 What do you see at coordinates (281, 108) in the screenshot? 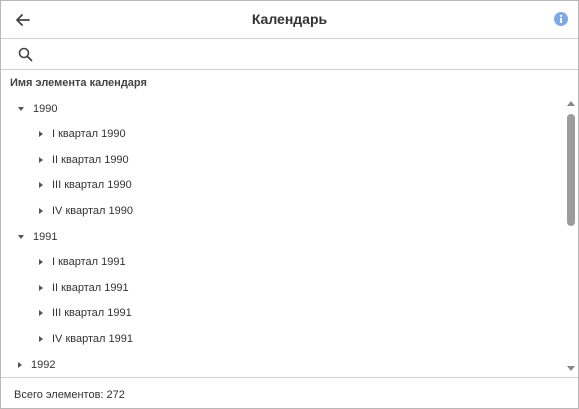
I see `tree-row-year: 1990` at bounding box center [281, 108].